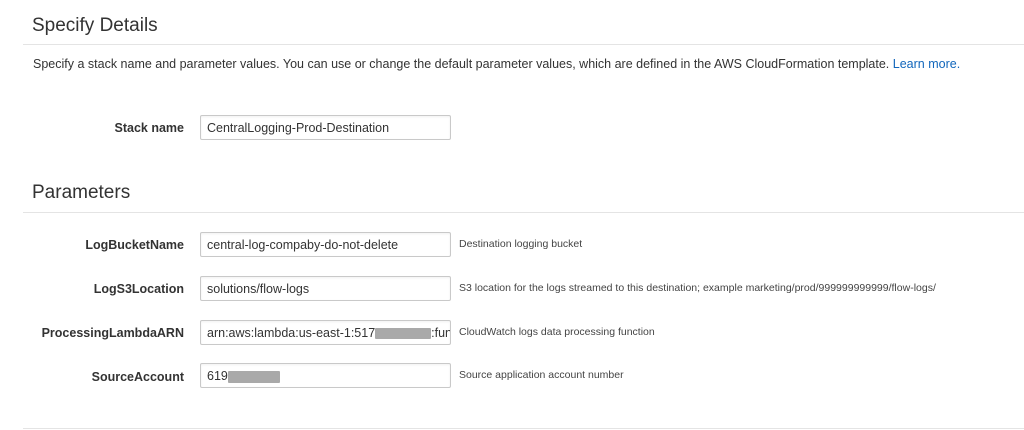 This screenshot has width=1024, height=430. I want to click on processing-lambda-arn-value: arn:aws:lambda:us-east-1:517 :func, so click(328, 333).